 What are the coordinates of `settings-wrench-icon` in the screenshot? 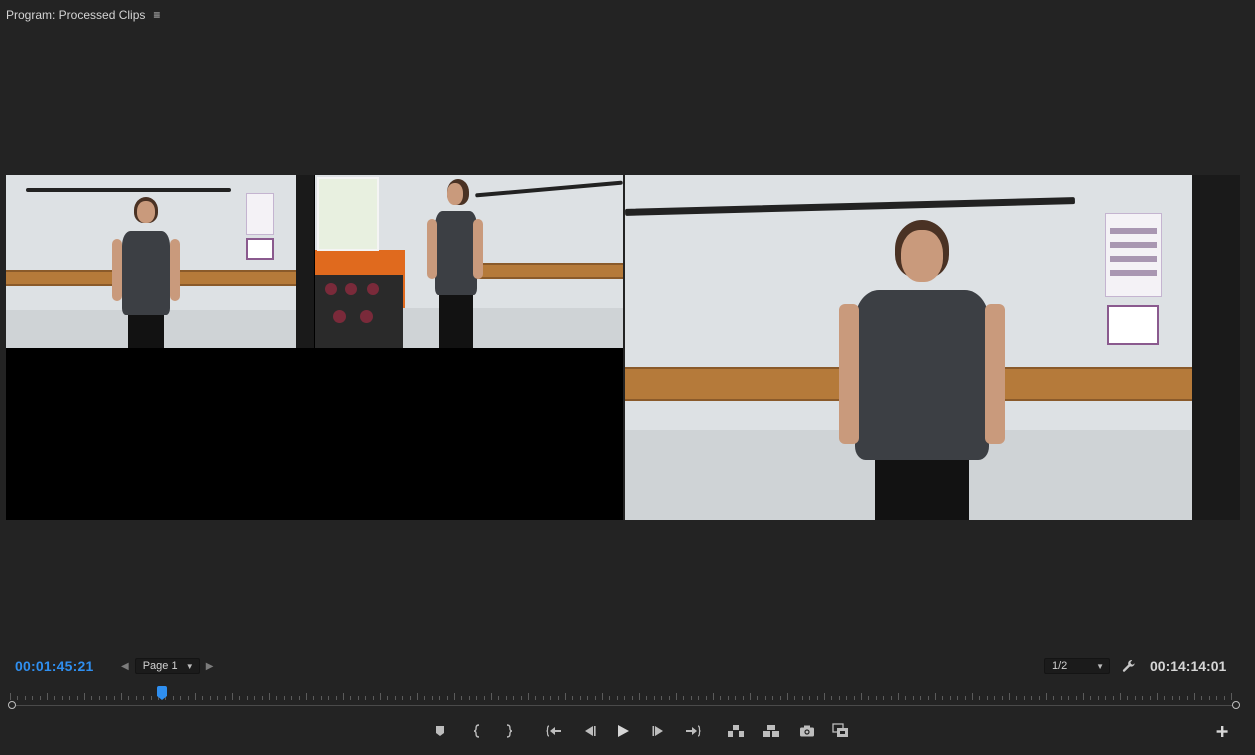 It's located at (1129, 666).